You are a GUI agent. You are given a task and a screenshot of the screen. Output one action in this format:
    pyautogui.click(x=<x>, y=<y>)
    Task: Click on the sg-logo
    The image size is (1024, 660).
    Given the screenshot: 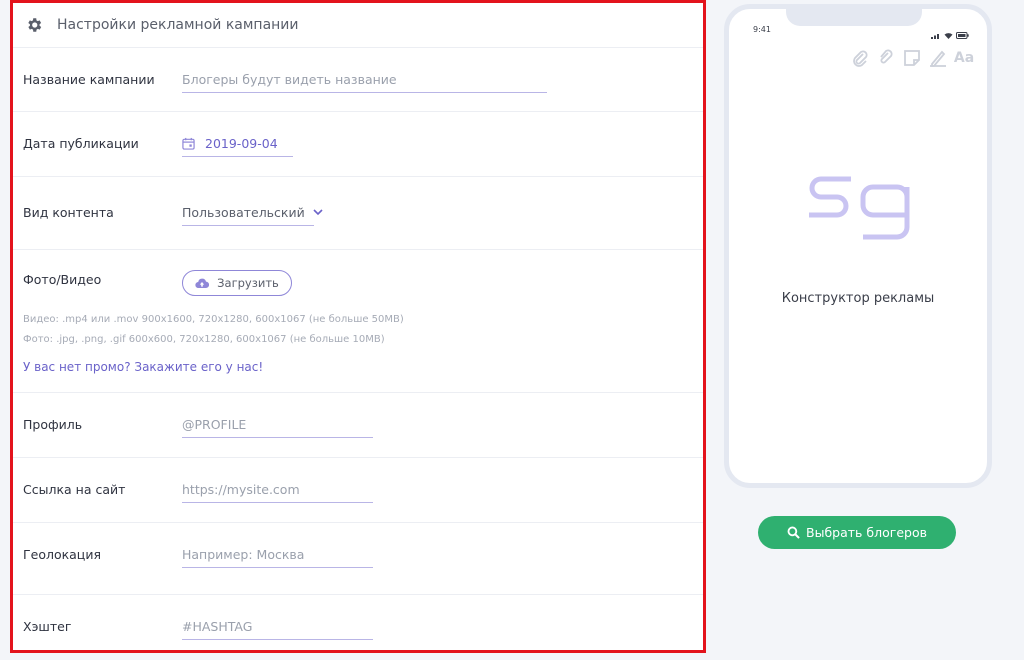 What is the action you would take?
    pyautogui.click(x=859, y=221)
    